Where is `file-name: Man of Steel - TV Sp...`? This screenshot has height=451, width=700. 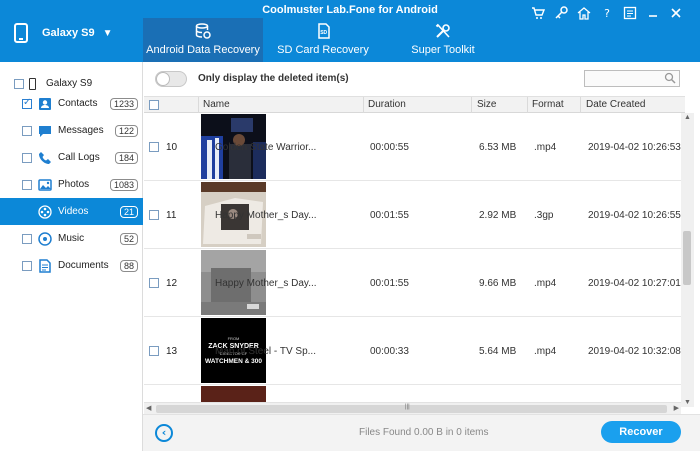
file-name: Man of Steel - TV Sp... is located at coordinates (265, 351).